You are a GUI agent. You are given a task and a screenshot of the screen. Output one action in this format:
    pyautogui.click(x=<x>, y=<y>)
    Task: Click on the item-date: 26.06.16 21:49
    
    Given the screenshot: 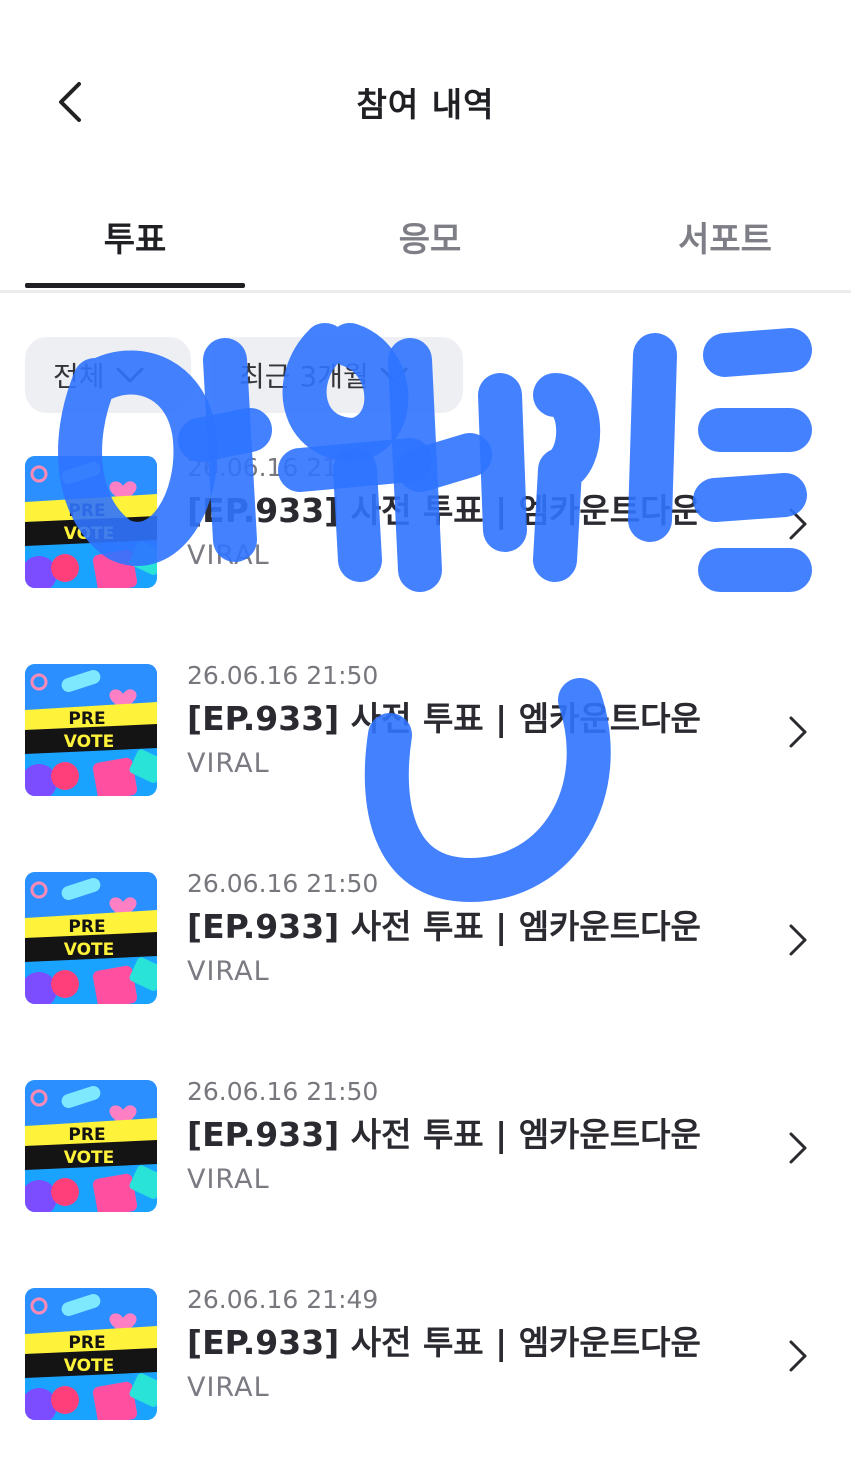 What is the action you would take?
    pyautogui.click(x=283, y=1299)
    